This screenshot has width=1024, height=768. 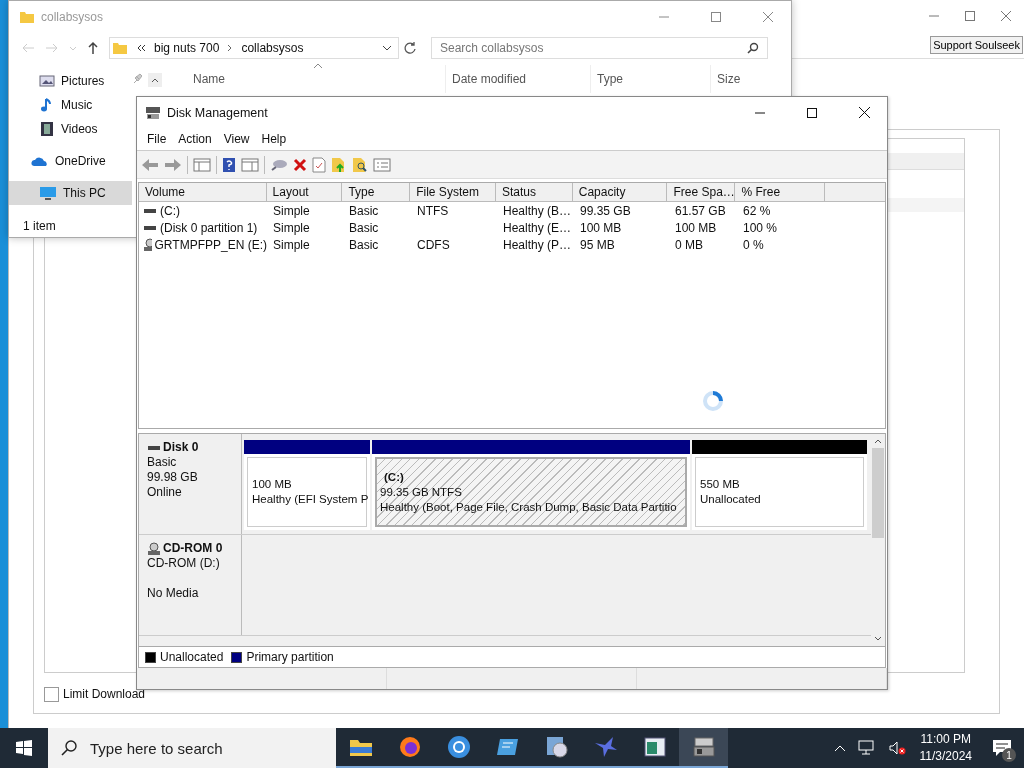 I want to click on show-hidden-icons-icon, so click(x=839, y=748).